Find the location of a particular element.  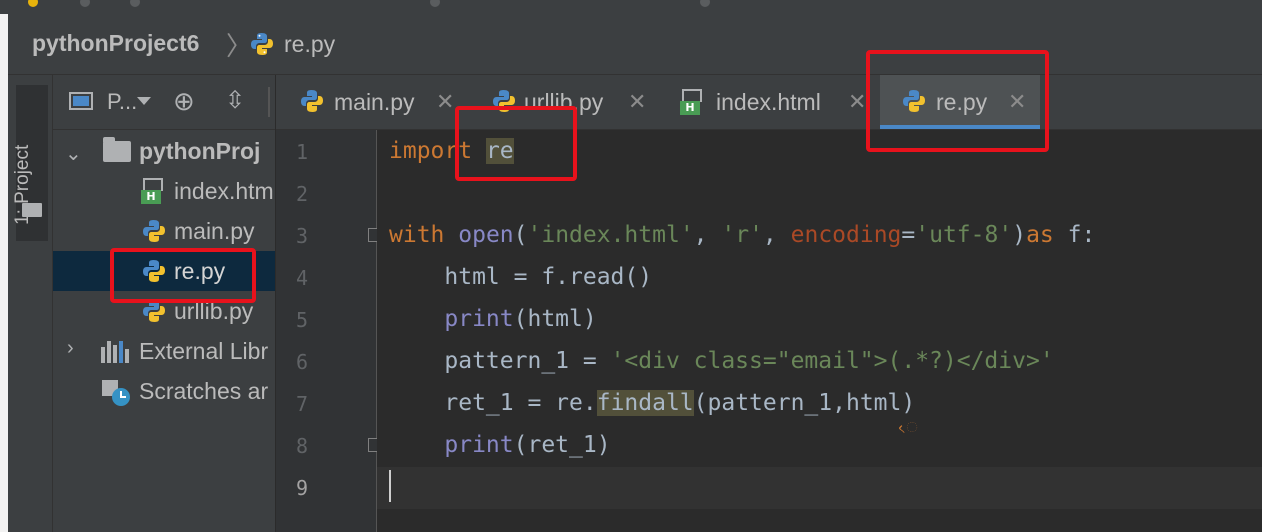

line-number: 2 is located at coordinates (301, 194).